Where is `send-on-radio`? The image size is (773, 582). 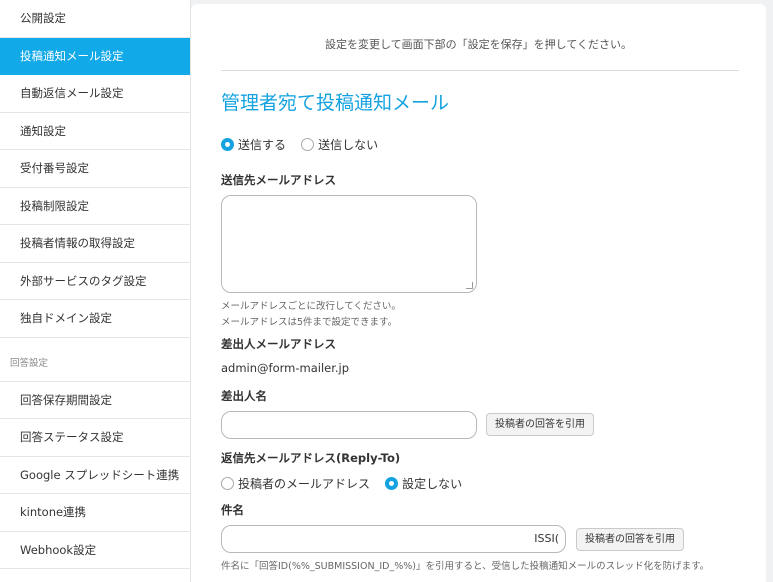
send-on-radio is located at coordinates (227, 144).